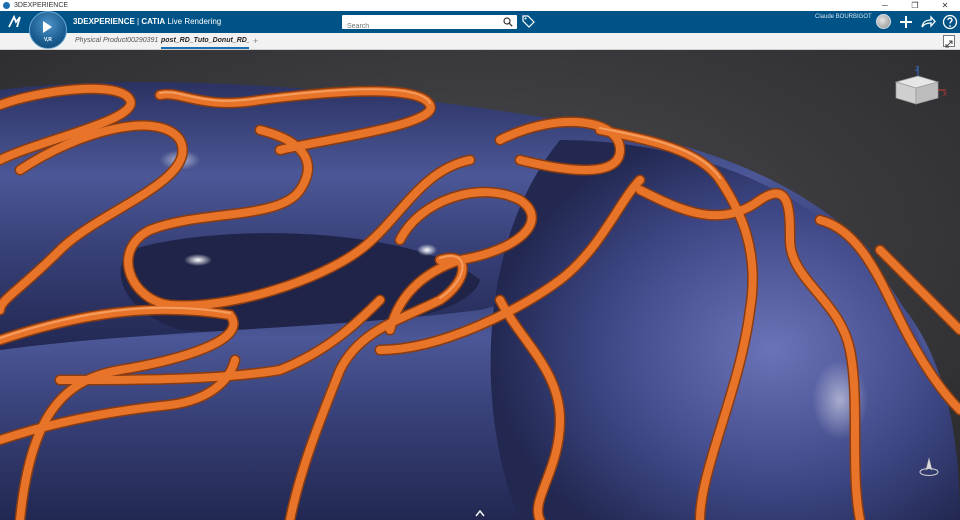 This screenshot has height=520, width=960. Describe the element at coordinates (920, 87) in the screenshot. I see `view-cube-icon: Z X` at that location.